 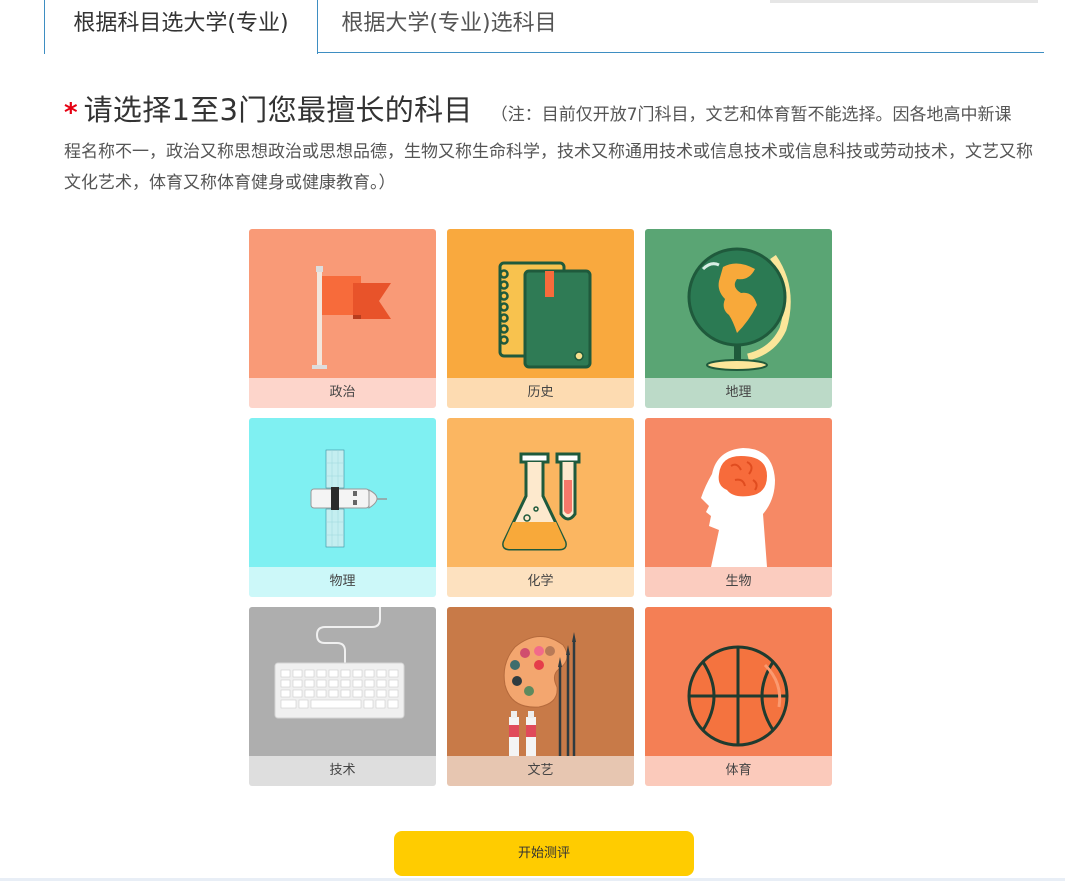 What do you see at coordinates (342, 771) in the screenshot?
I see `subject-label-technology: 技术` at bounding box center [342, 771].